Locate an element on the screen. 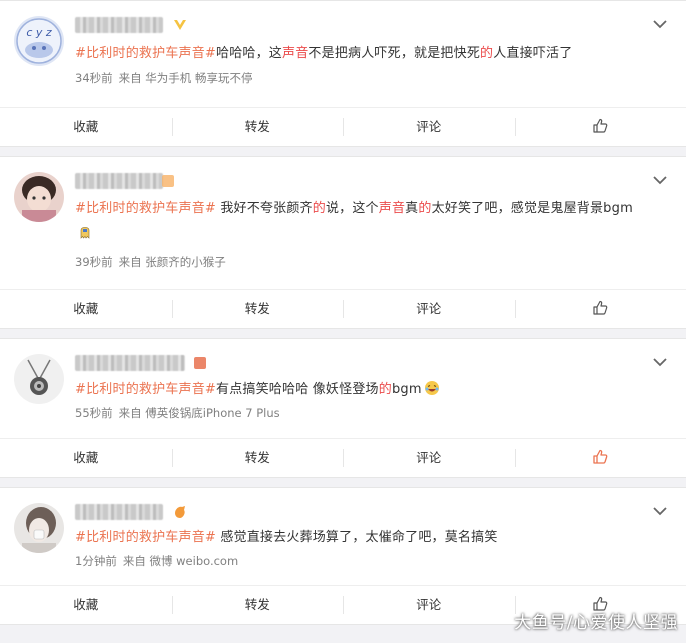 This screenshot has height=643, width=686. post-text: #比利时的救护车声音# 感觉直接去火葬场算了，太催命了吧，莫名搞笑 is located at coordinates (360, 538).